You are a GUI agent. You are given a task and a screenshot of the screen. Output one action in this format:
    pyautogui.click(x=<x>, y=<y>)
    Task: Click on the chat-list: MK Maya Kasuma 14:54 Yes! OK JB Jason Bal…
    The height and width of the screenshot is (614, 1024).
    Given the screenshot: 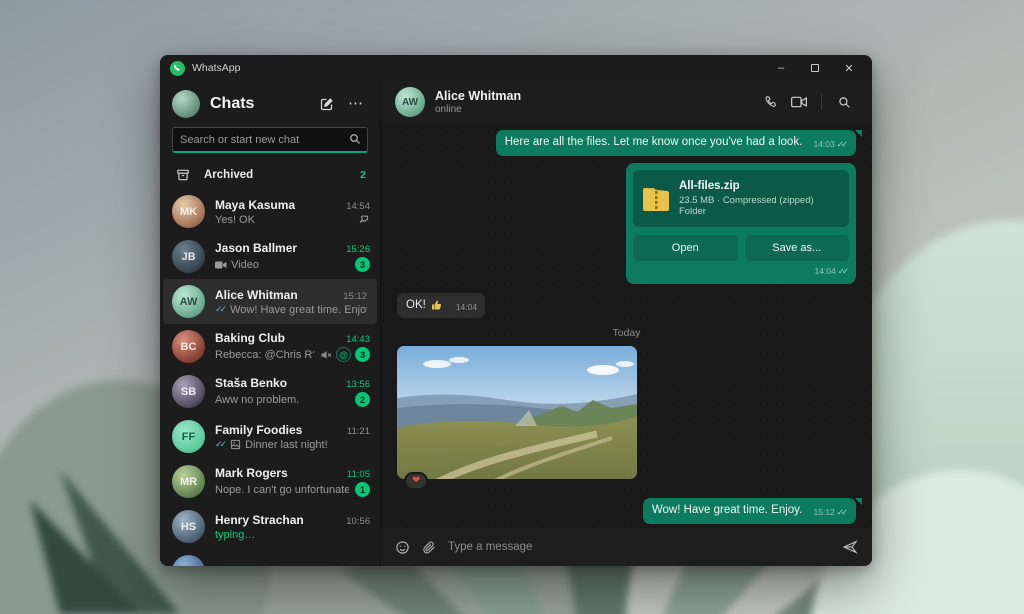 What is the action you would take?
    pyautogui.click(x=270, y=377)
    